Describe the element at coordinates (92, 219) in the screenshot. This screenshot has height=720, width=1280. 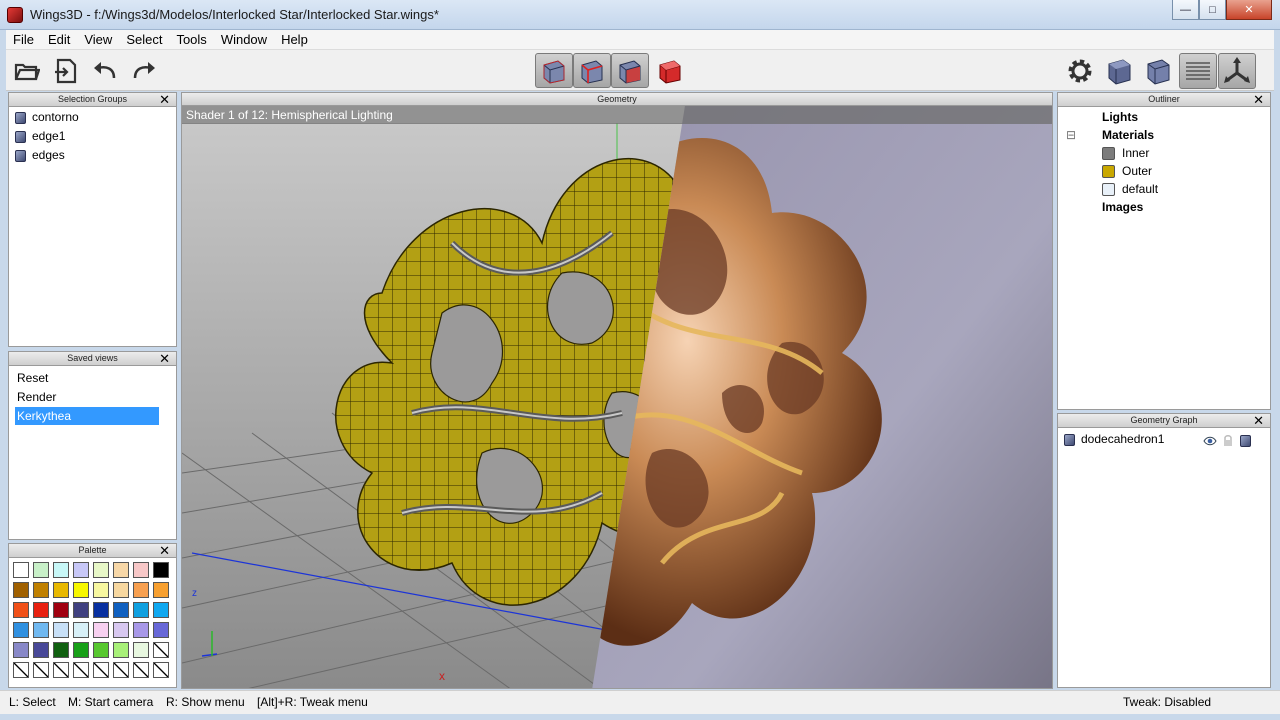
I see `selection-groups-panel: Selection Groups ✕ contorno edge1 edges` at that location.